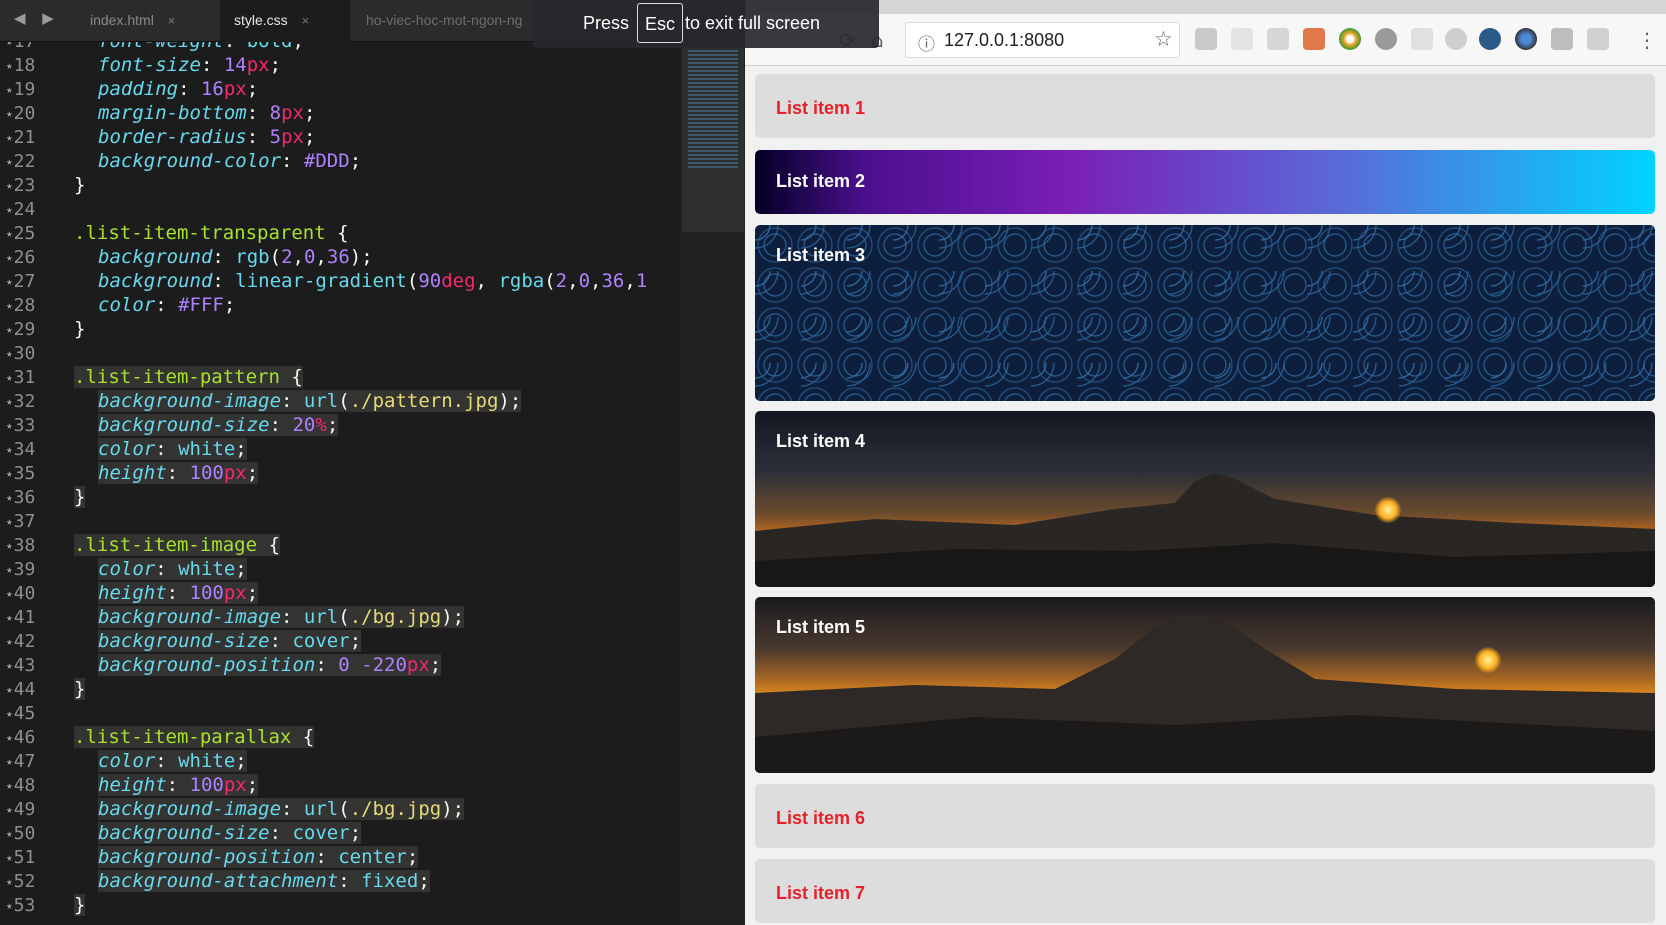  What do you see at coordinates (207, 569) in the screenshot?
I see `code-token: white` at bounding box center [207, 569].